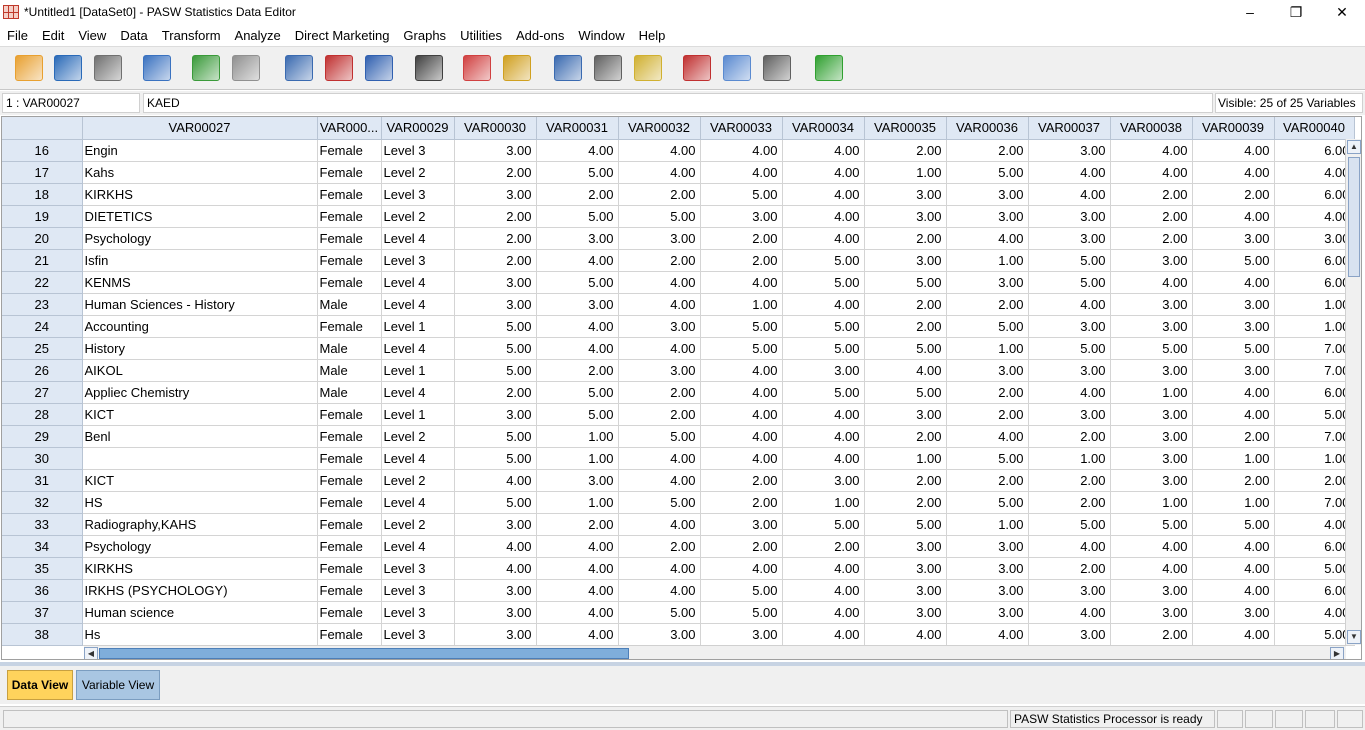  What do you see at coordinates (42, 590) in the screenshot?
I see `row-number: 36` at bounding box center [42, 590].